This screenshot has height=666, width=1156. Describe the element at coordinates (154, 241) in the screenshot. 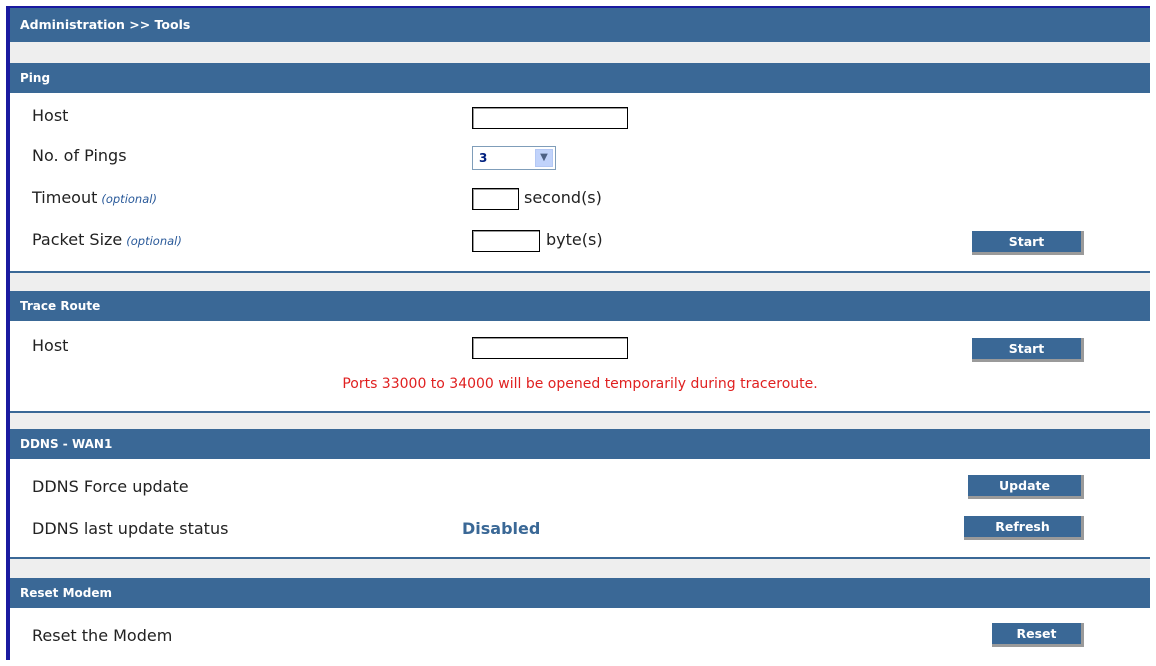

I see `packet-size-optional: (optional)` at that location.